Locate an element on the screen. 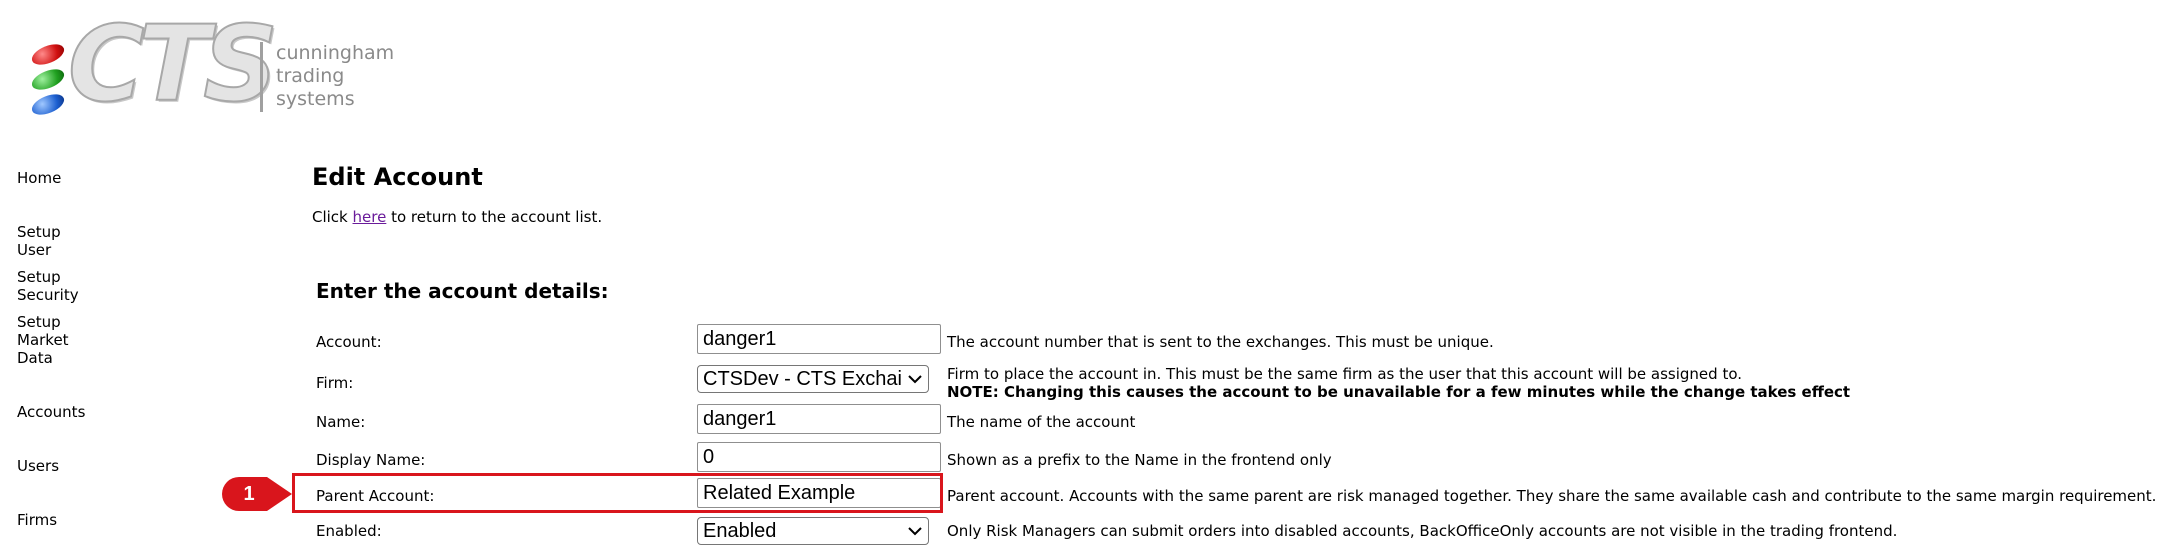 The width and height of the screenshot is (2168, 551). logo-tagline-line: systems is located at coordinates (315, 99).